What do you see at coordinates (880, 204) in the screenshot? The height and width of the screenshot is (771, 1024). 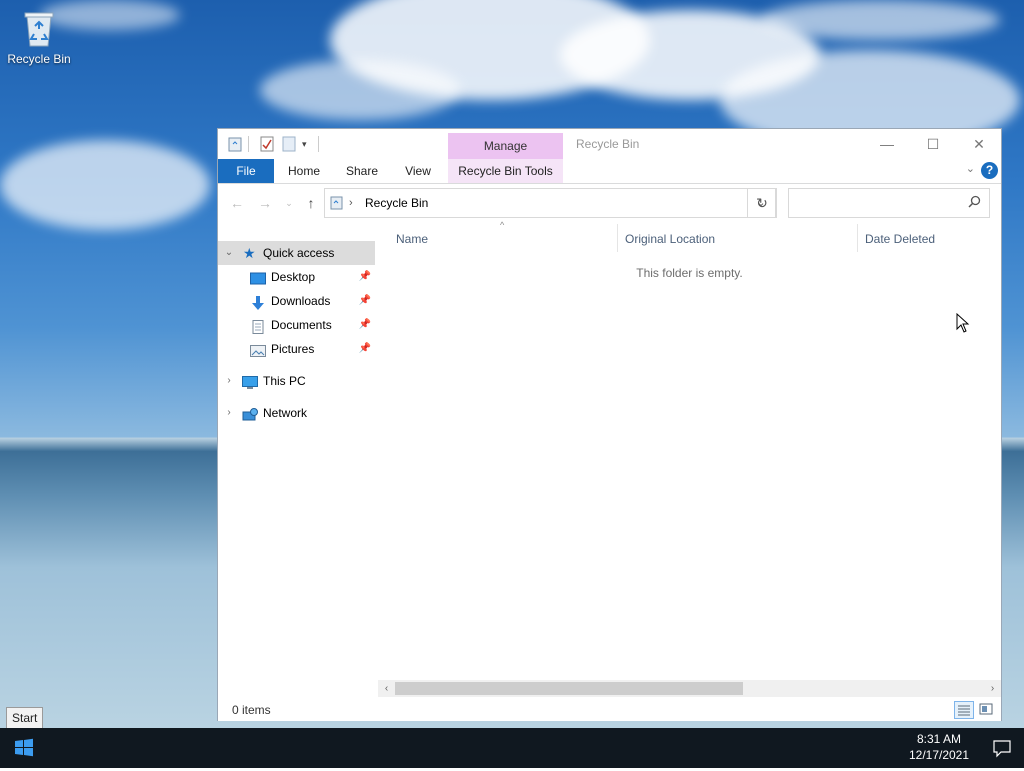 I see `search-input` at bounding box center [880, 204].